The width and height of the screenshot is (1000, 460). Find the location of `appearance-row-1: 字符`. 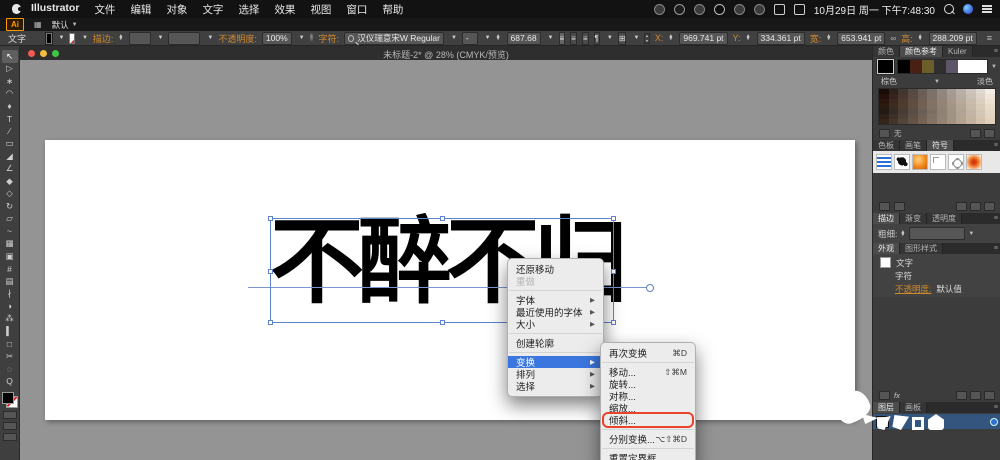

appearance-row-1: 字符 is located at coordinates (936, 275).